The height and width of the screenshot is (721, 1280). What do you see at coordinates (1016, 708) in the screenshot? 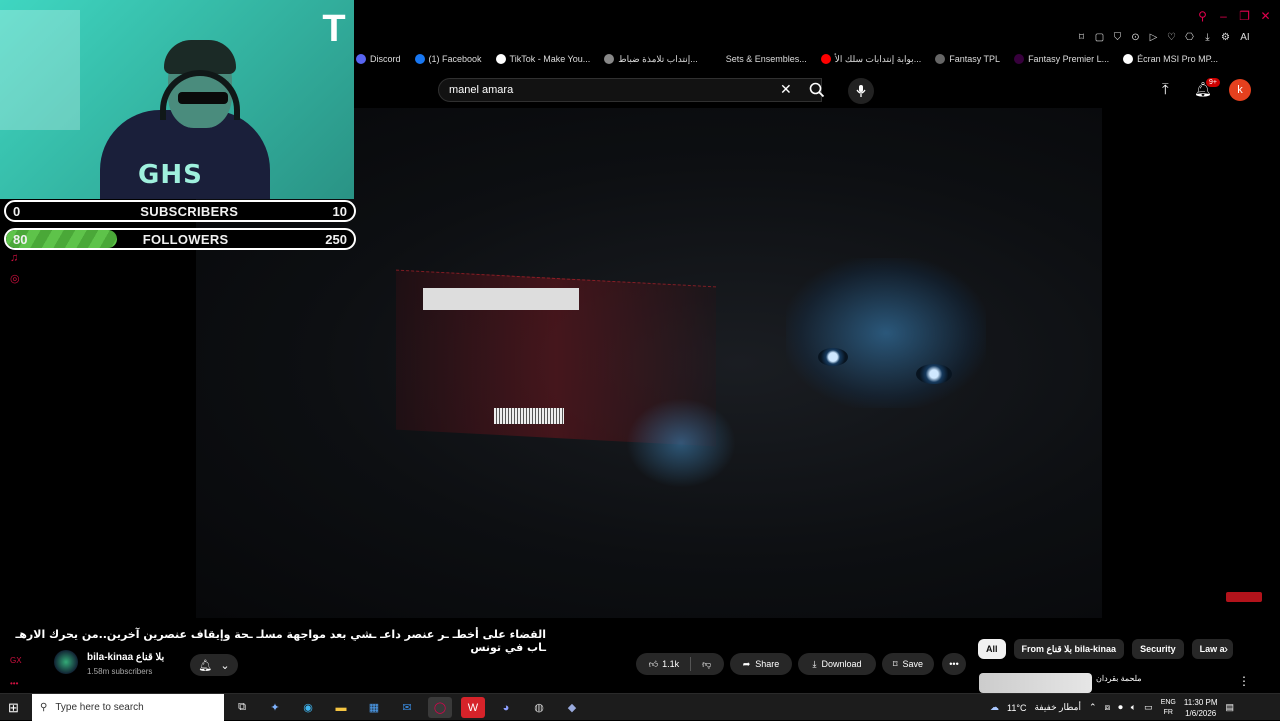
I see `weather-temp: 11°C` at bounding box center [1016, 708].